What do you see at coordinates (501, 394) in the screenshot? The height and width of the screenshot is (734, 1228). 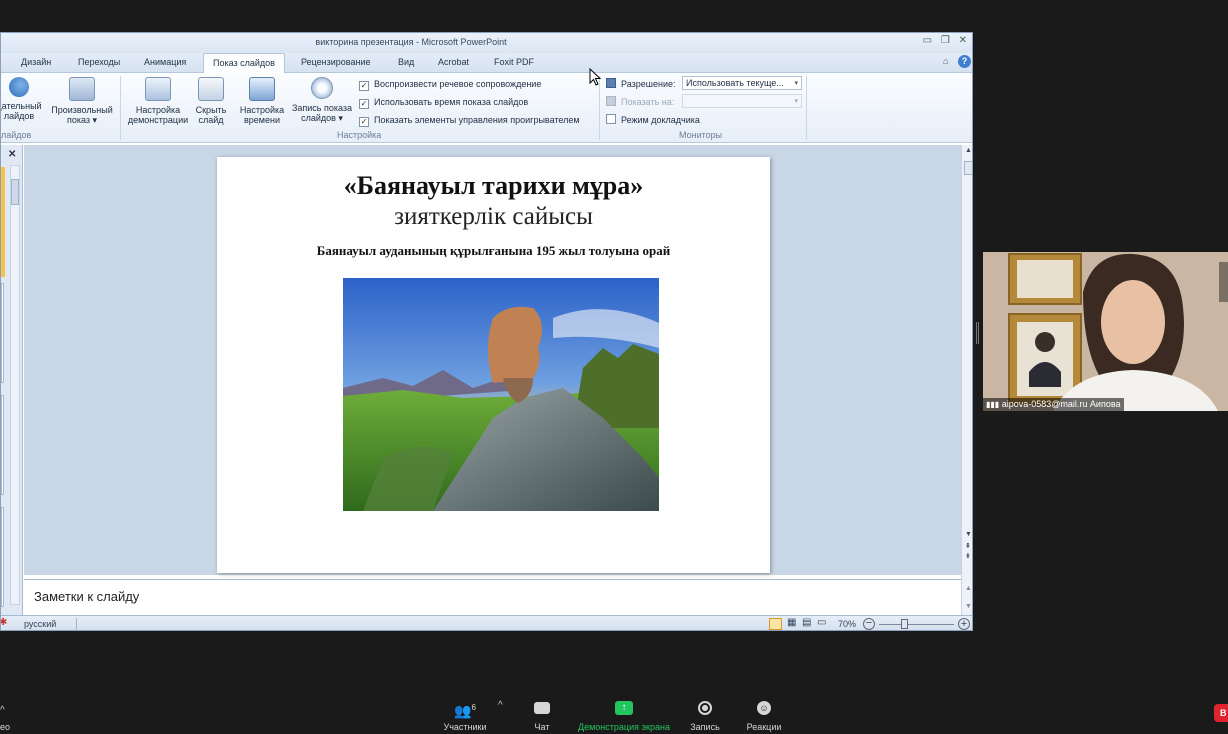 I see `landscape-photo` at bounding box center [501, 394].